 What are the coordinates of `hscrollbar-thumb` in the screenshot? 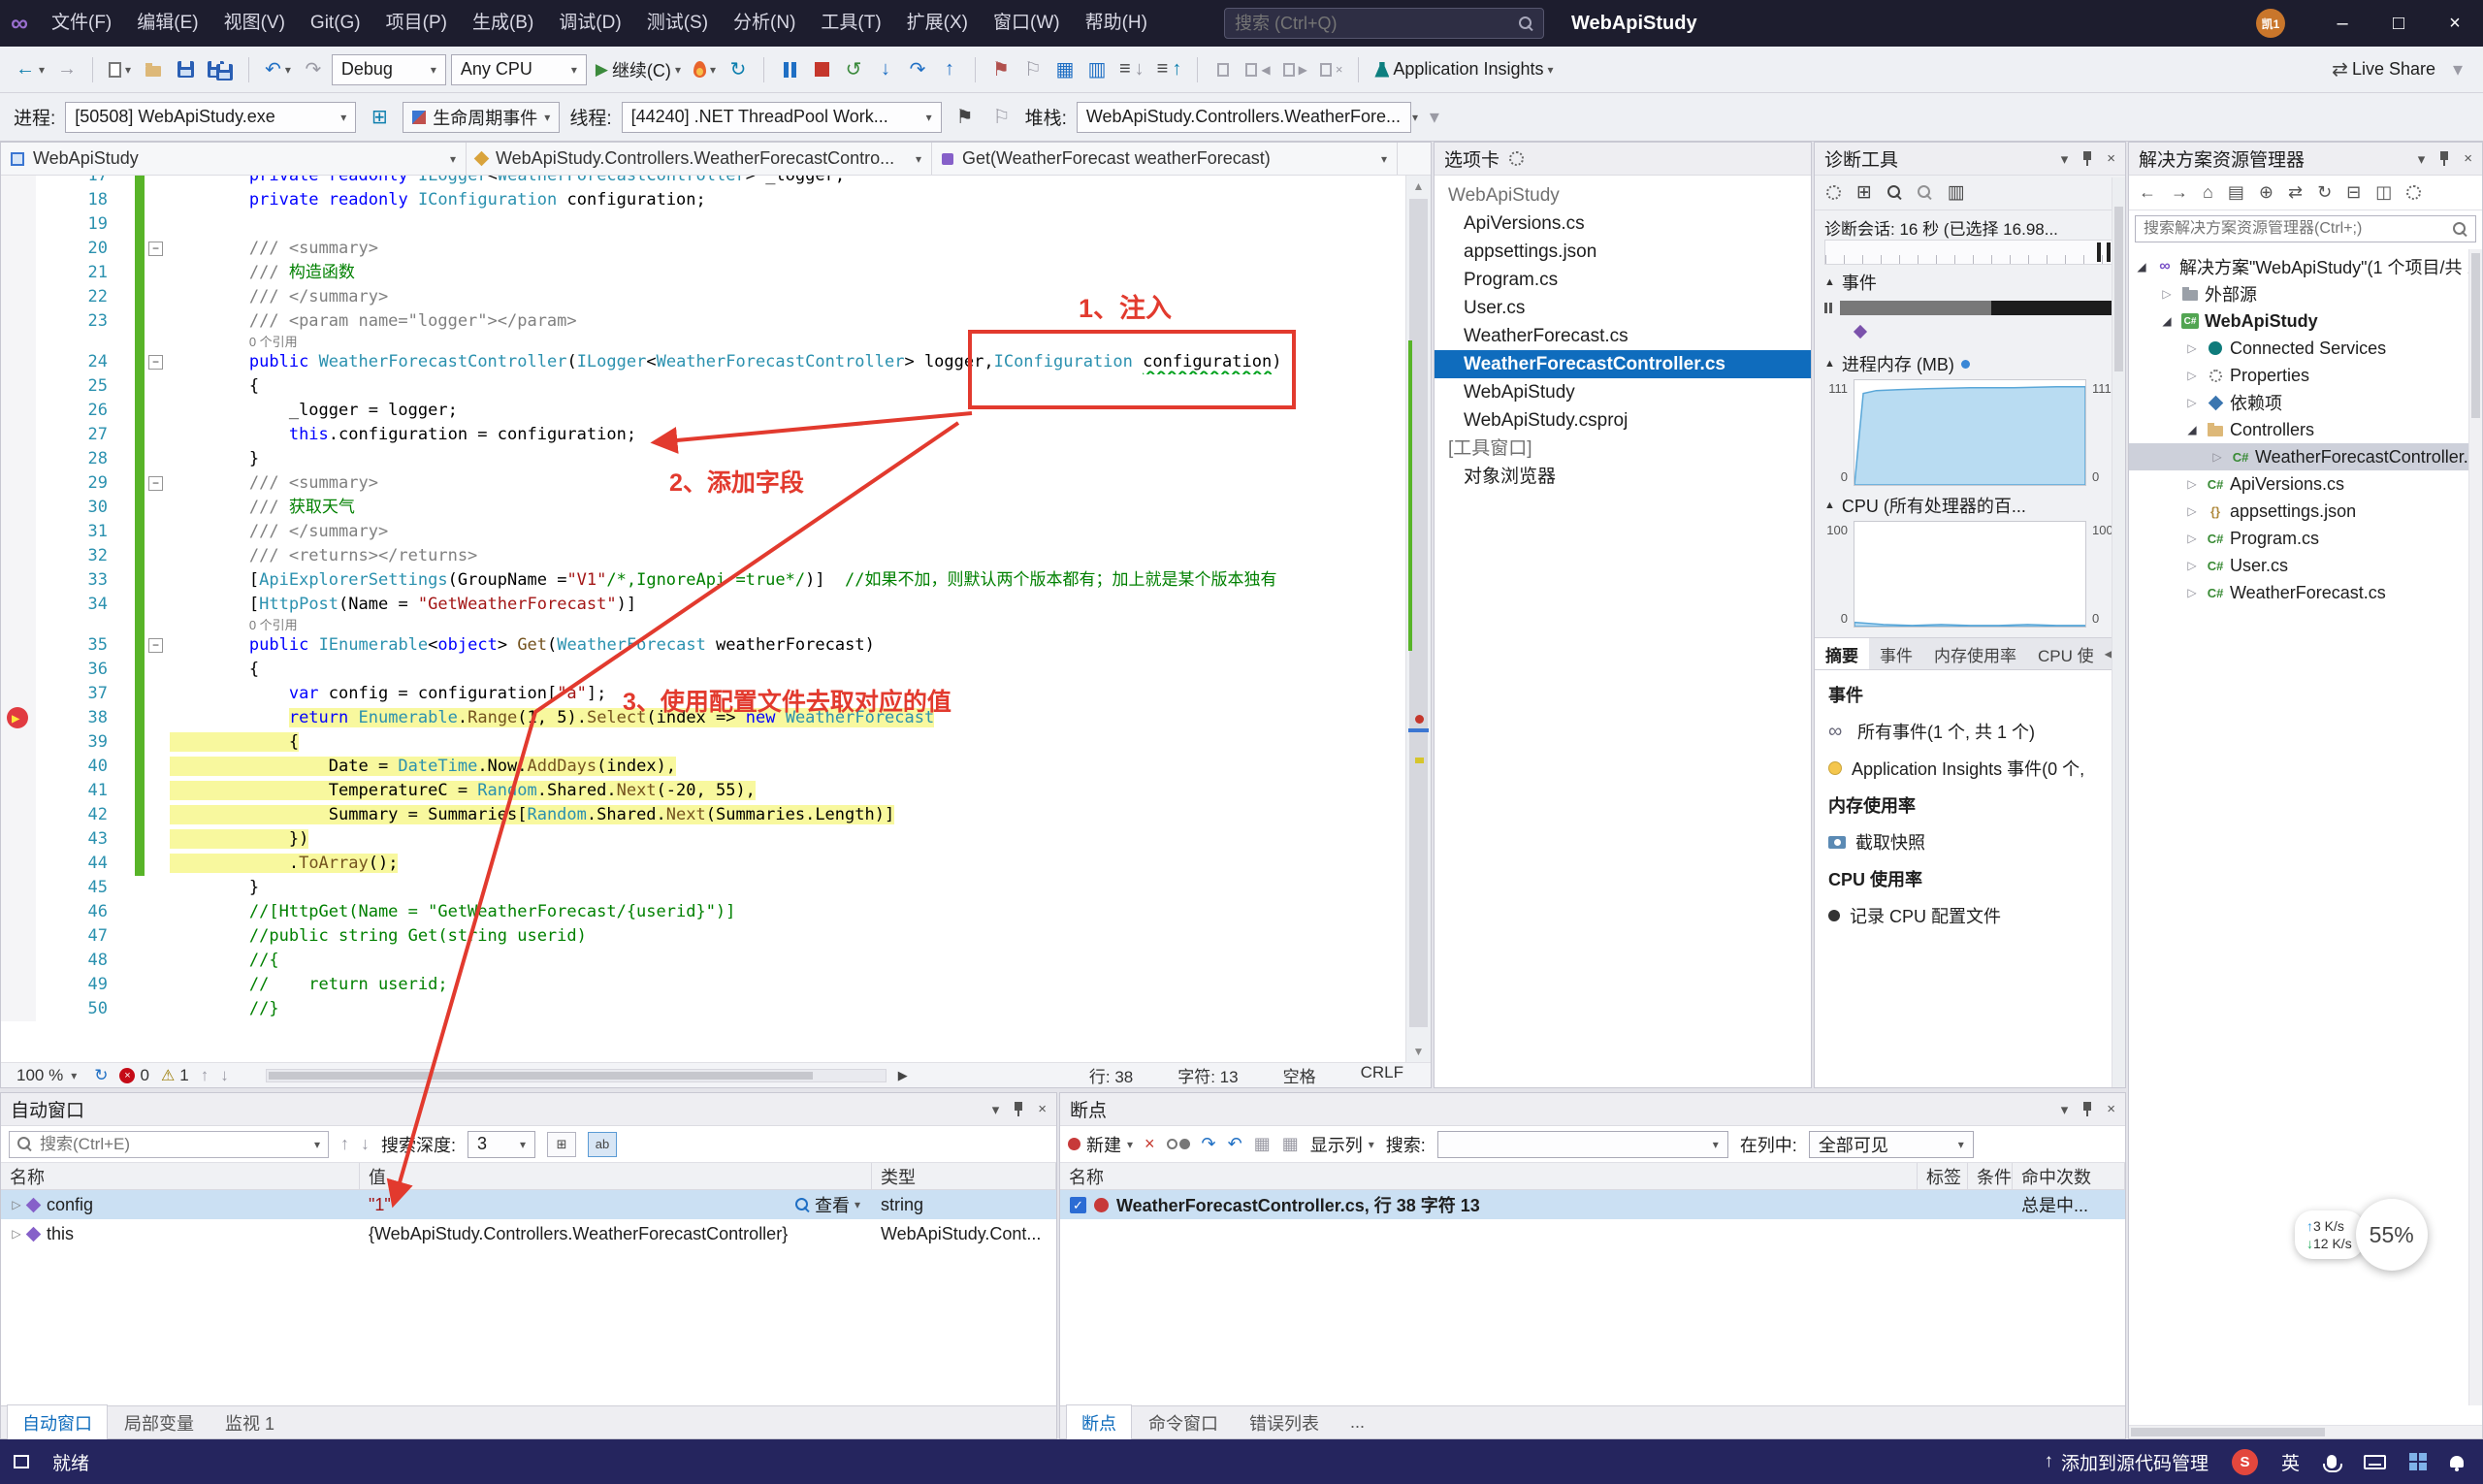 It's located at (541, 1075).